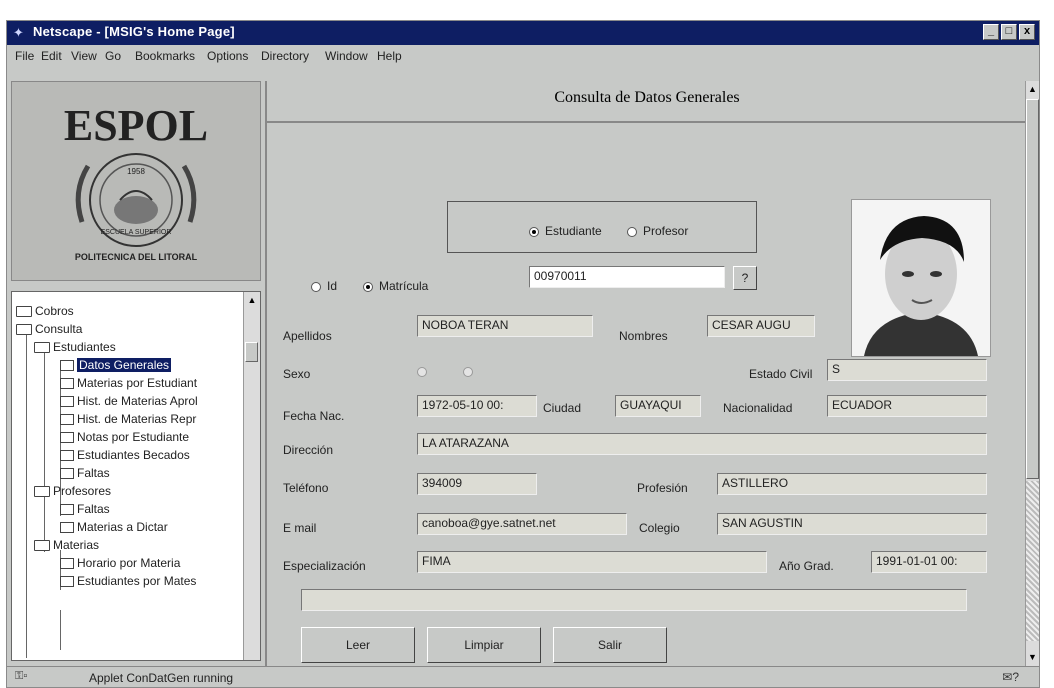 This screenshot has height=688, width=1054. I want to click on tree-item-materias-a-dictar: Materias a Dictar, so click(114, 527).